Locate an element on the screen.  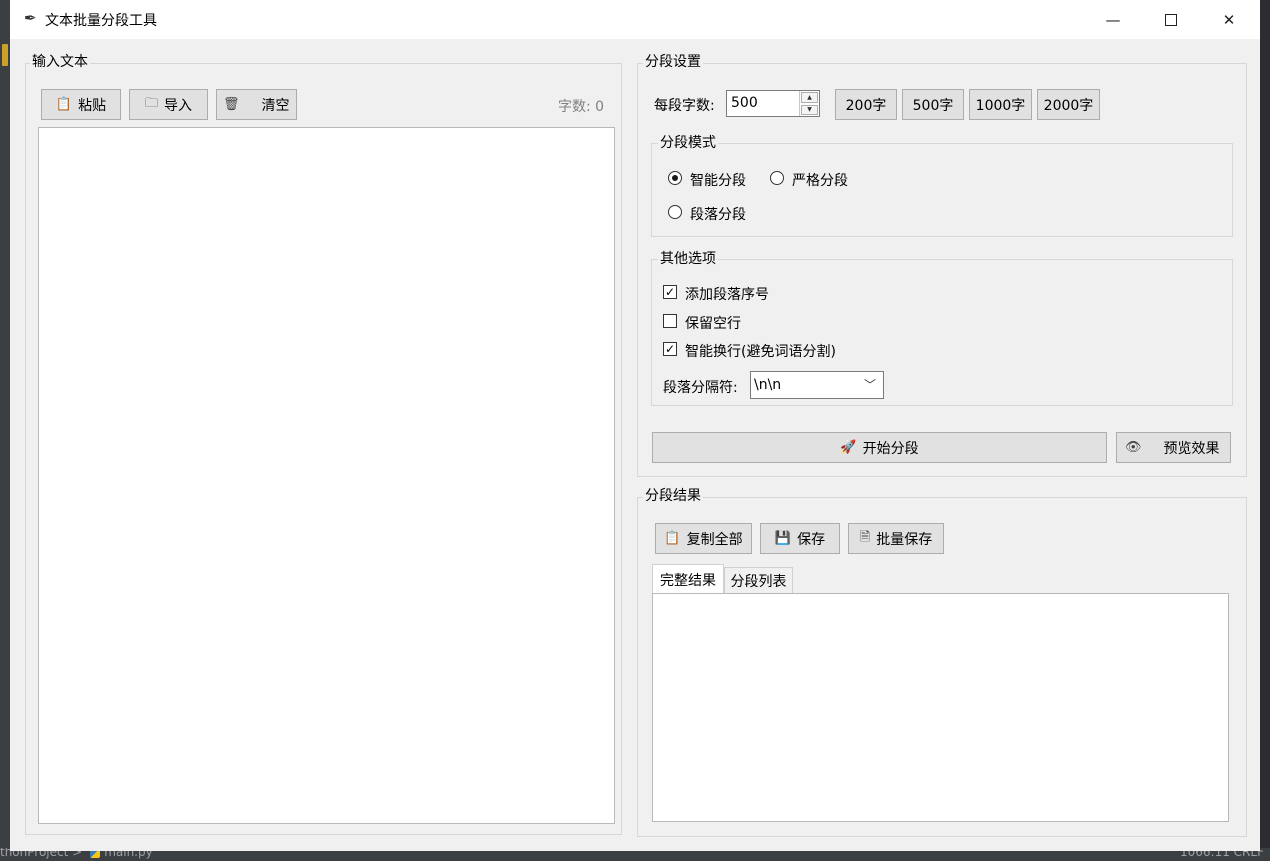
window-title: 文本批量分段工具 is located at coordinates (101, 21).